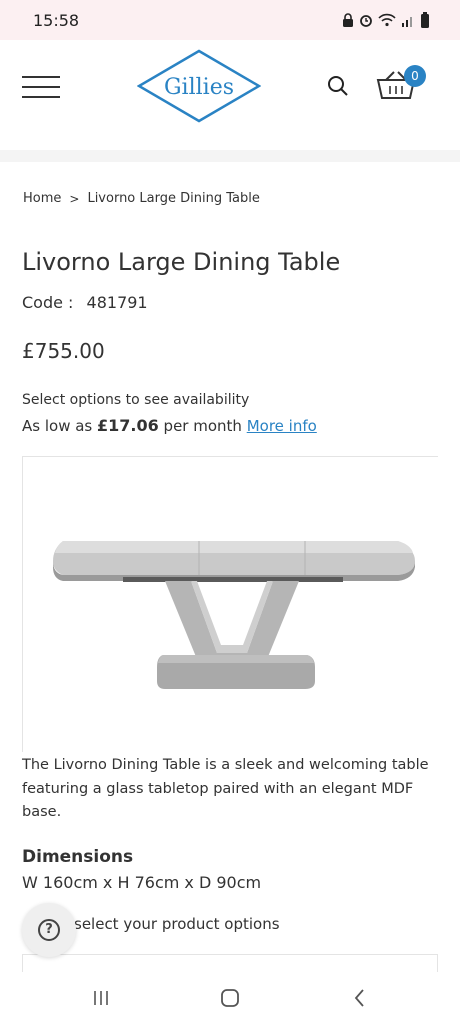 The image size is (460, 1024). Describe the element at coordinates (415, 76) in the screenshot. I see `cart-count-badge: 0` at that location.